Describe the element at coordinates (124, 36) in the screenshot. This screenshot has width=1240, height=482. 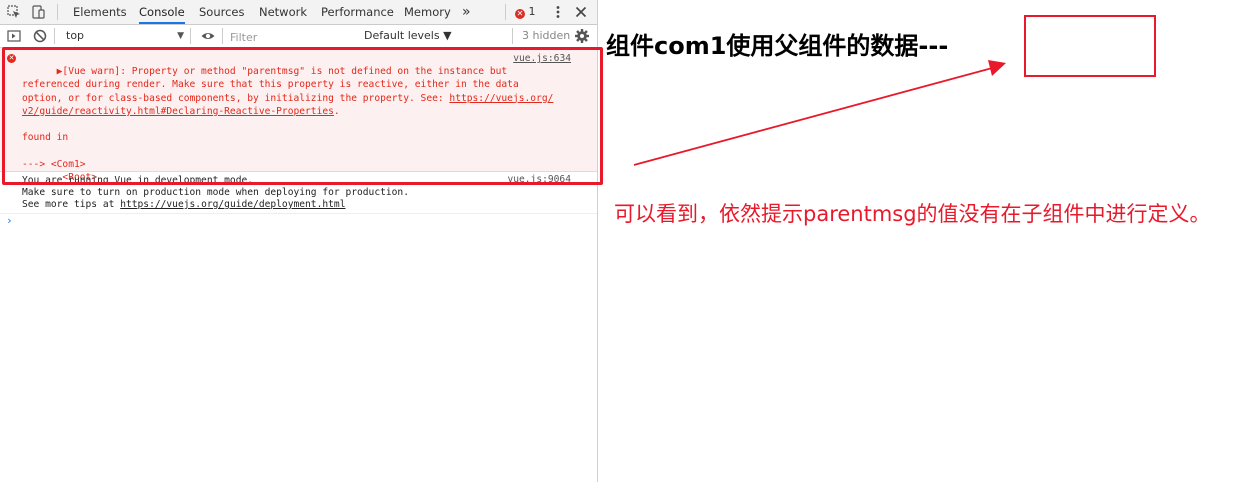
I see `context-select: top ▼` at that location.